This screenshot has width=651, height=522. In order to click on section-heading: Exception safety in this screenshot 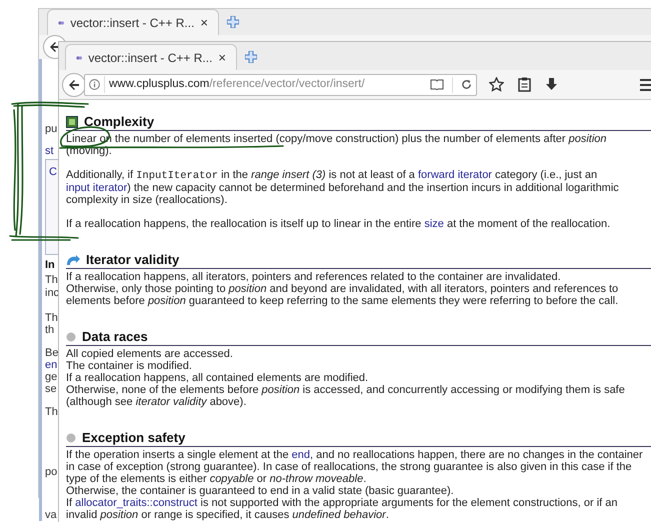, I will do `click(134, 437)`.